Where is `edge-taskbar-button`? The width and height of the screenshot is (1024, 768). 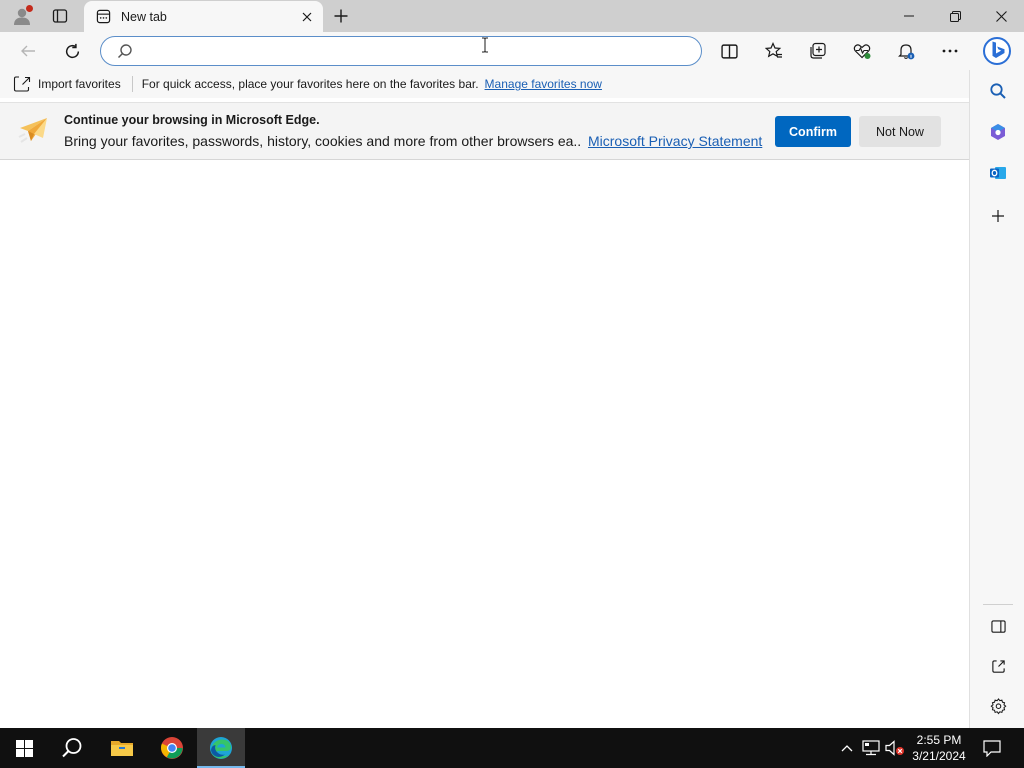
edge-taskbar-button is located at coordinates (221, 748).